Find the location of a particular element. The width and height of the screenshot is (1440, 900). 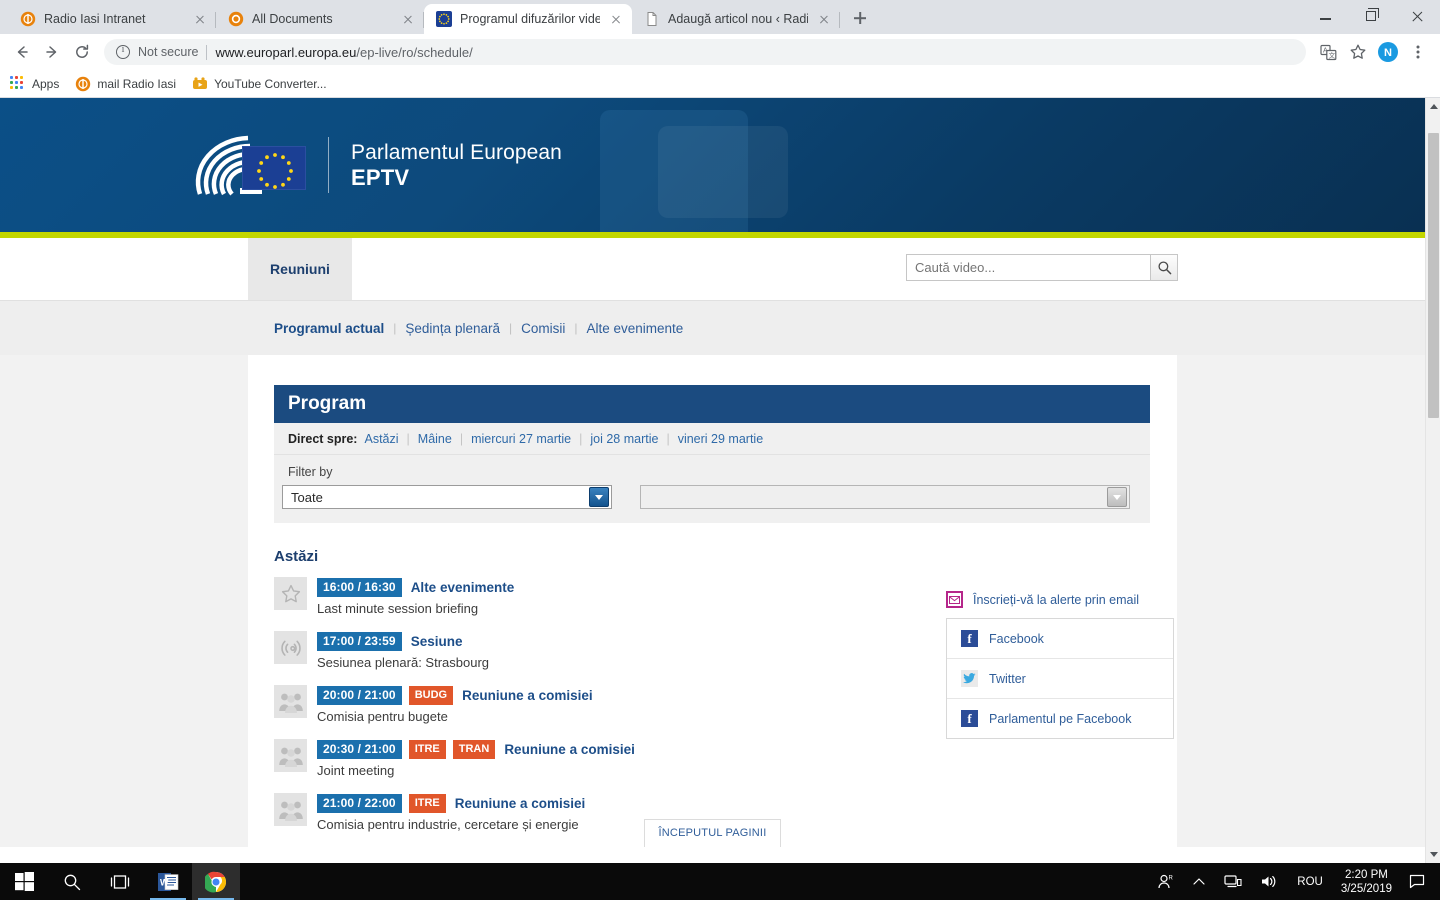

word-button: W is located at coordinates (168, 881).